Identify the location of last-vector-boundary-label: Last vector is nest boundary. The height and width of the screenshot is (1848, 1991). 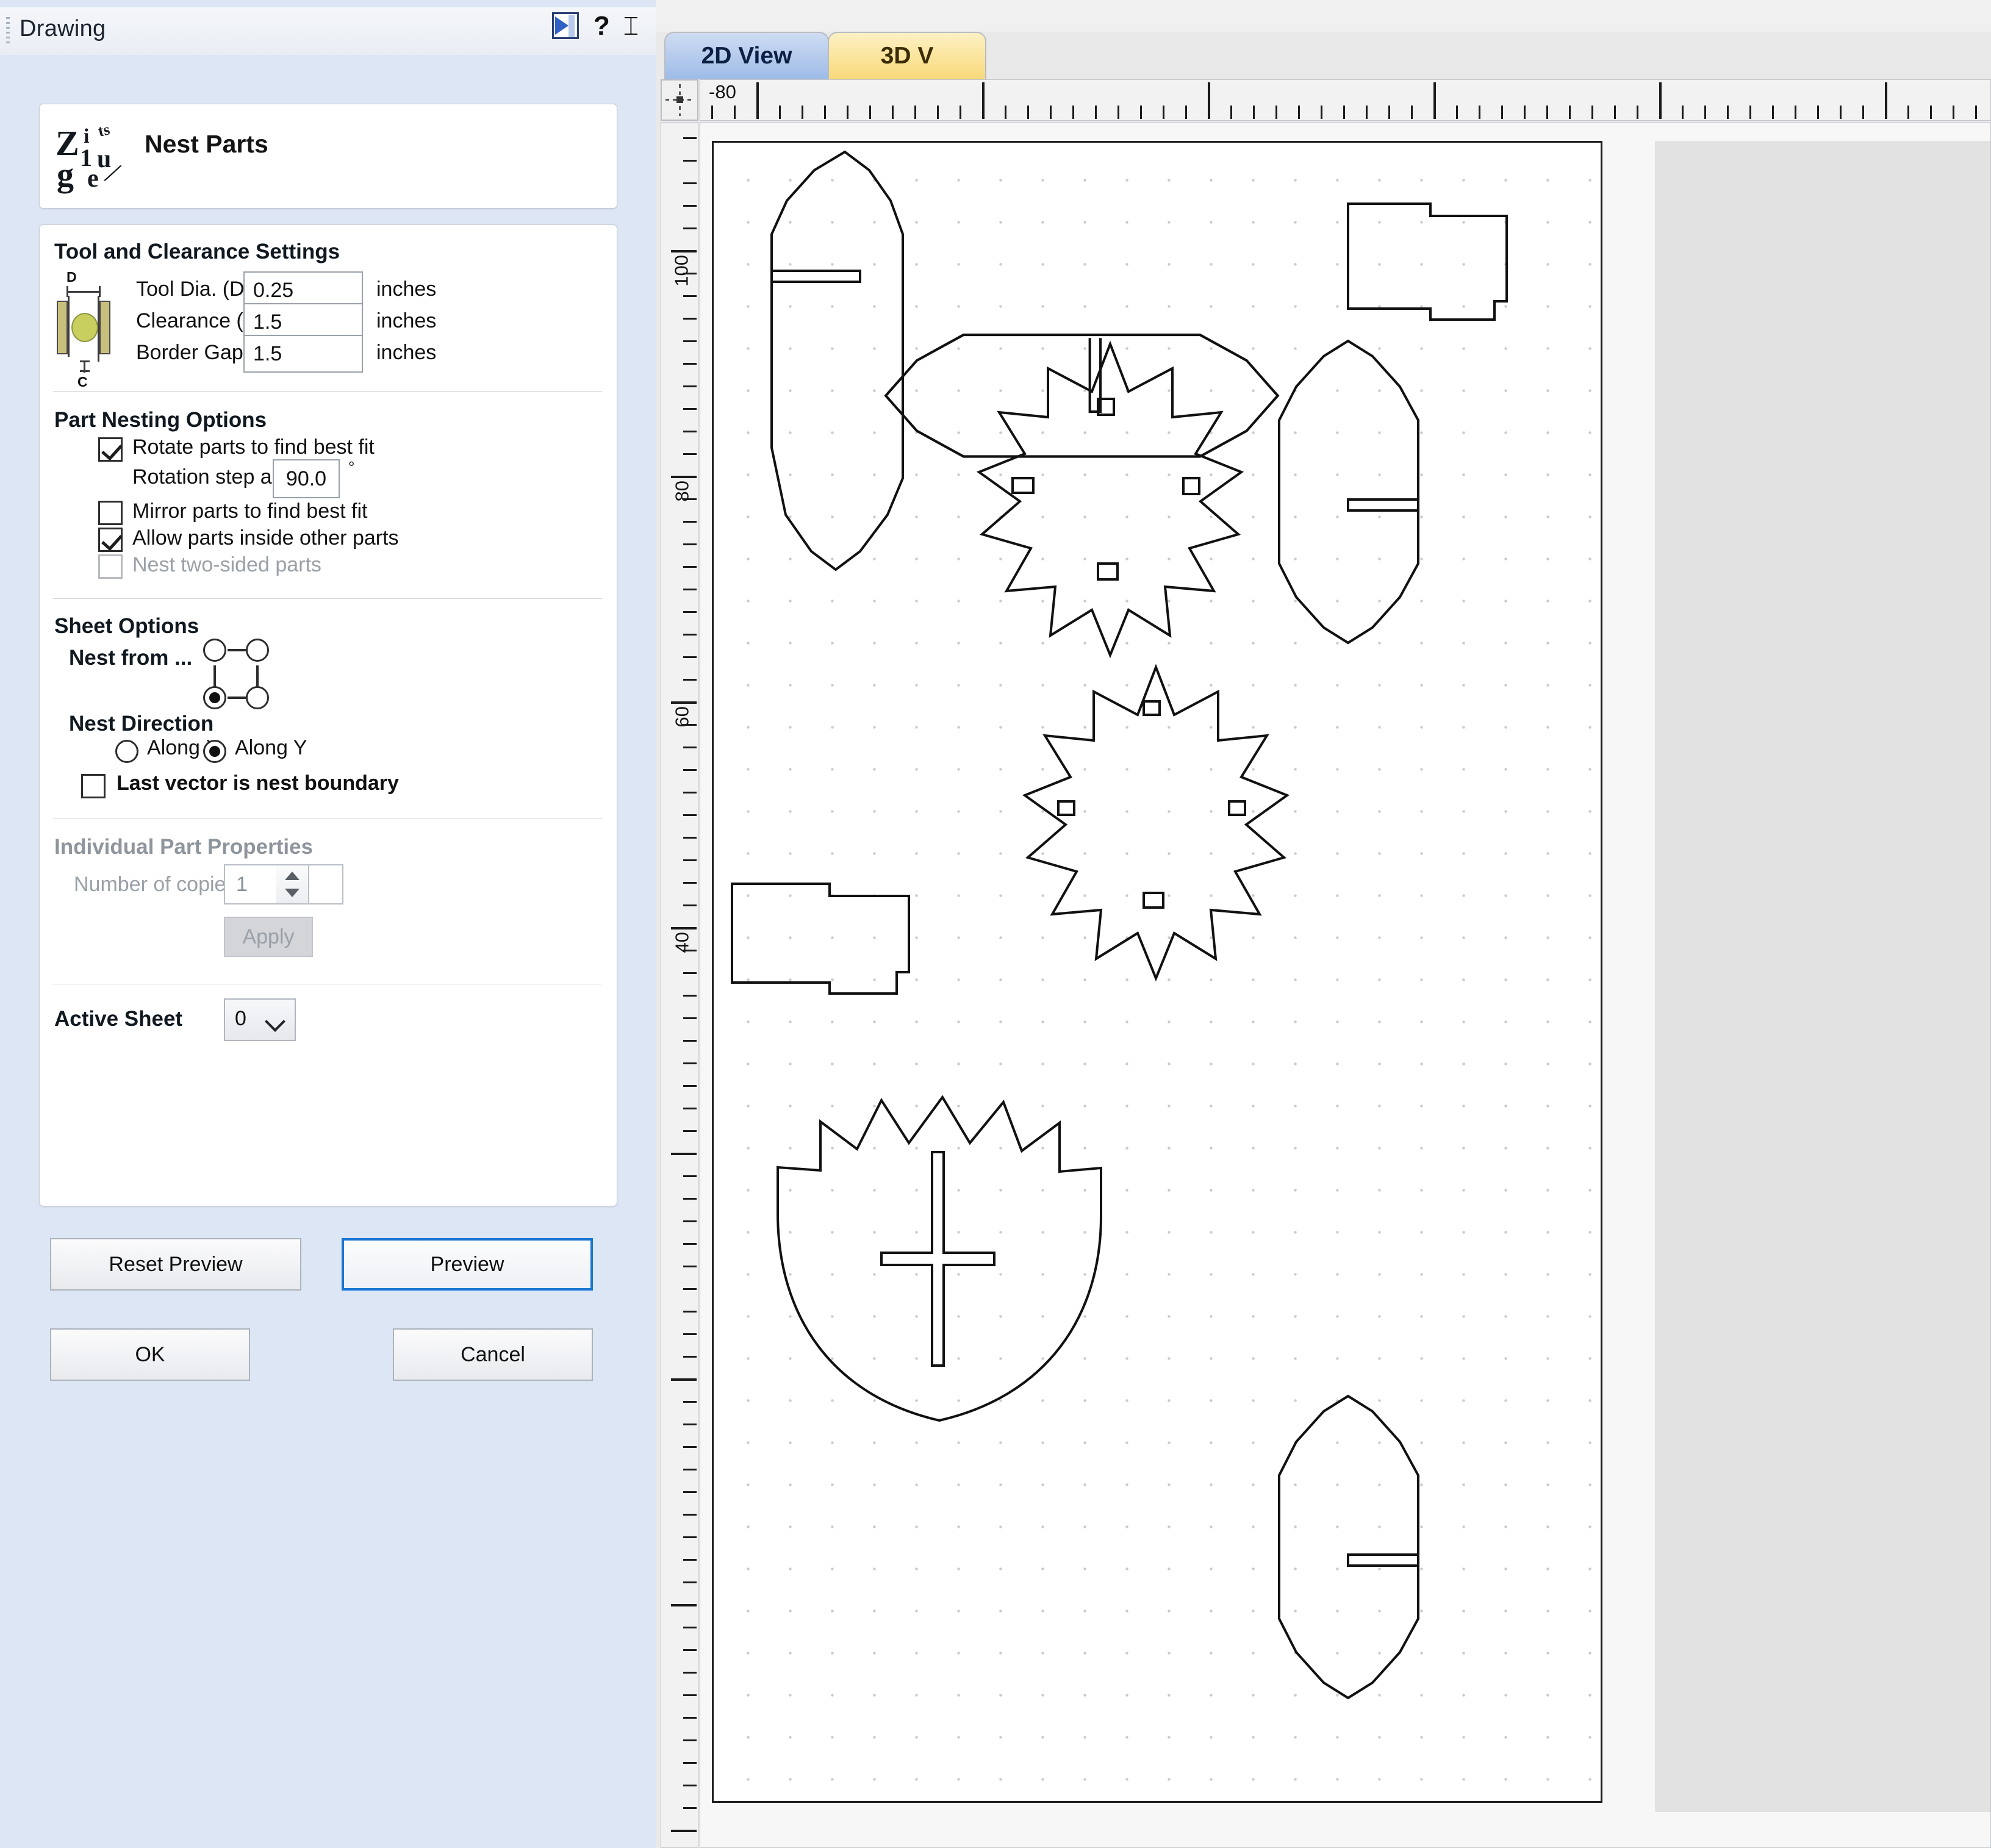
(258, 783).